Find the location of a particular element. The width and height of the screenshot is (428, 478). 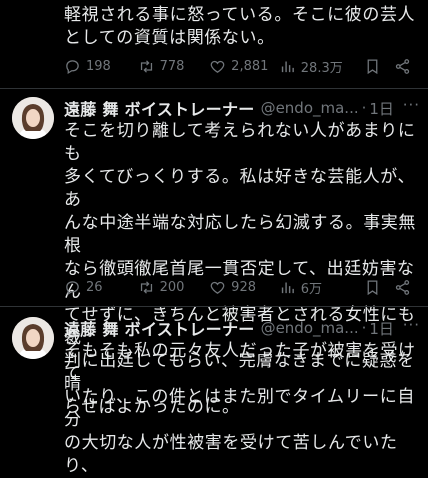

tweet-line: んな中途半端な対応したら幻滅する。事実無根 is located at coordinates (240, 234).